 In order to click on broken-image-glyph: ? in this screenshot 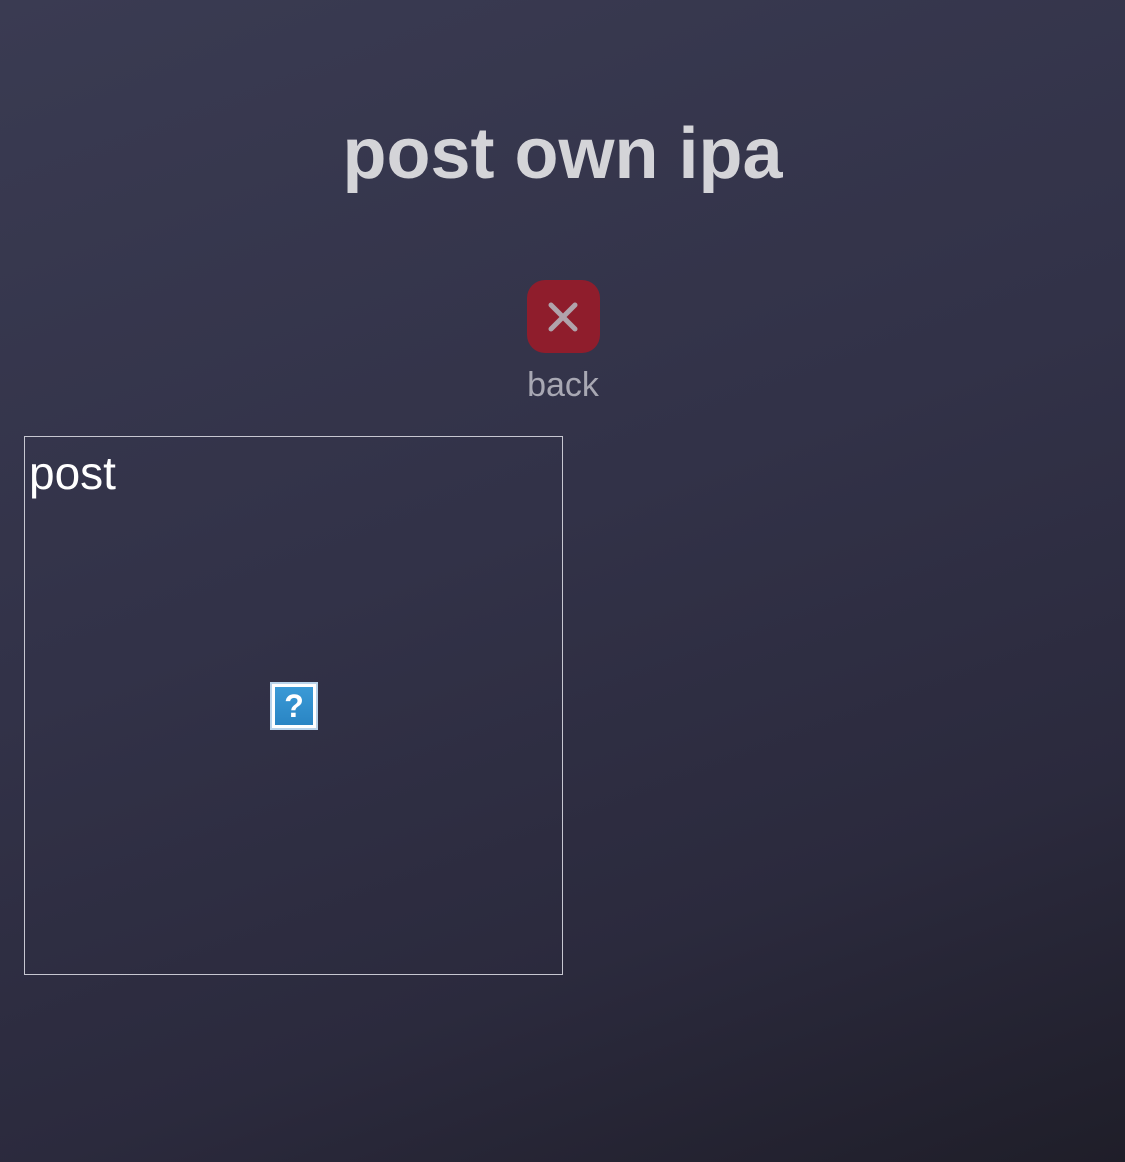, I will do `click(294, 706)`.